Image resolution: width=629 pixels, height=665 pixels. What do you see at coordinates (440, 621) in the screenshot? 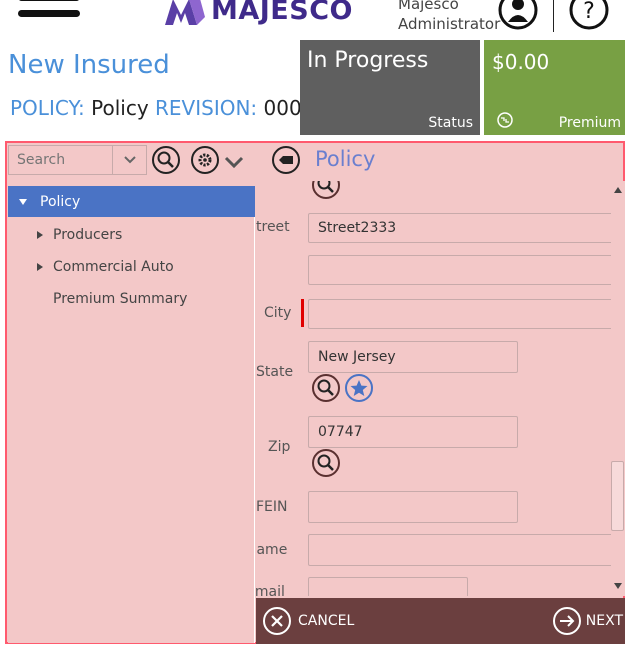
I see `form-footer: CANCEL NEXT` at bounding box center [440, 621].